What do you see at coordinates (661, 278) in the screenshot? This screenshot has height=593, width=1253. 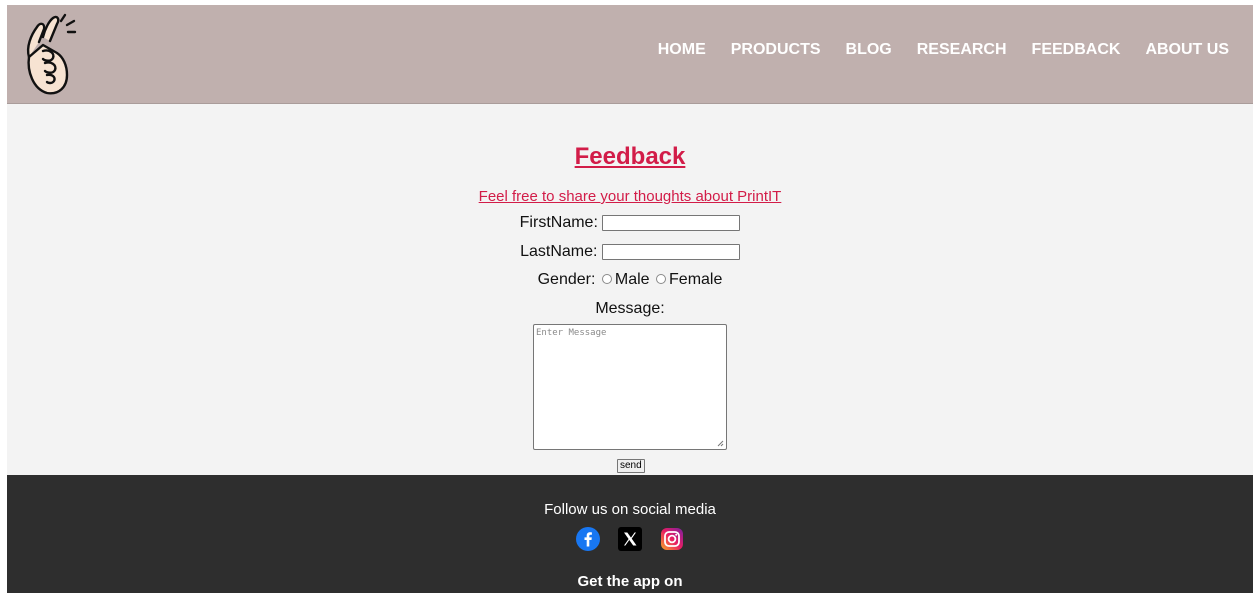 I see `gender-female-radio` at bounding box center [661, 278].